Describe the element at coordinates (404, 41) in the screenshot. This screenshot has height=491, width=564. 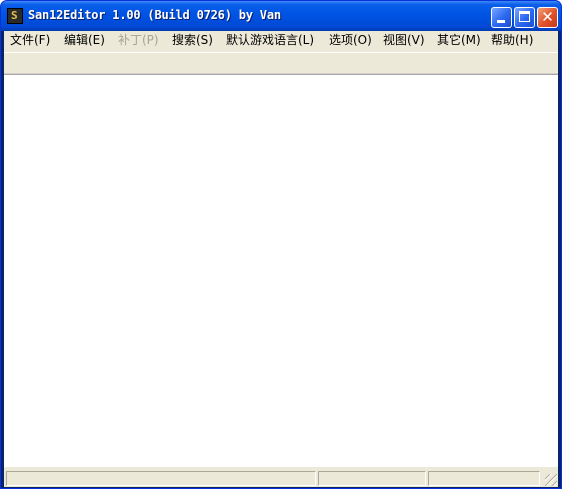
I see `menu-view: 视图(V)` at that location.